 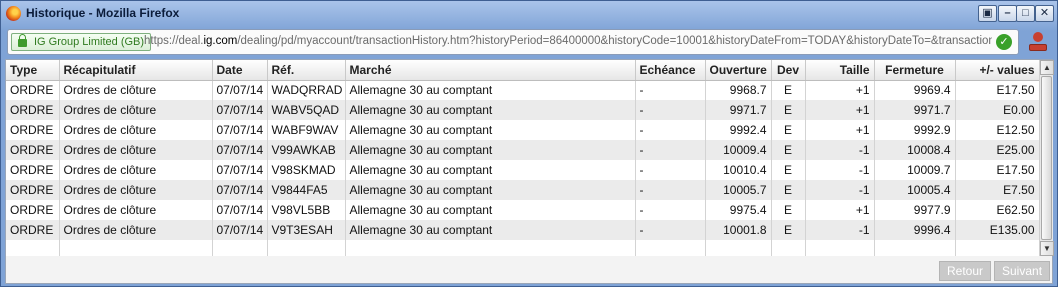 What do you see at coordinates (738, 70) in the screenshot?
I see `header-opening: Ouverture` at bounding box center [738, 70].